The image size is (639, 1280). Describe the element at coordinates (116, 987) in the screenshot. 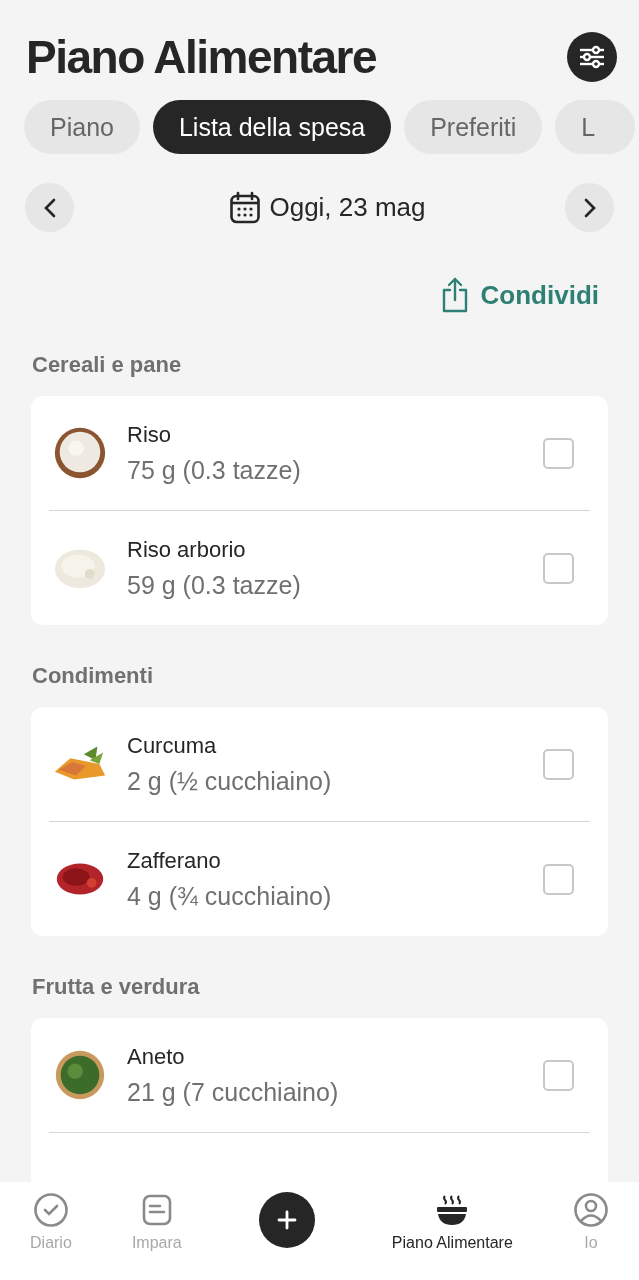

I see `section-heading: Frutta e verdura` at that location.